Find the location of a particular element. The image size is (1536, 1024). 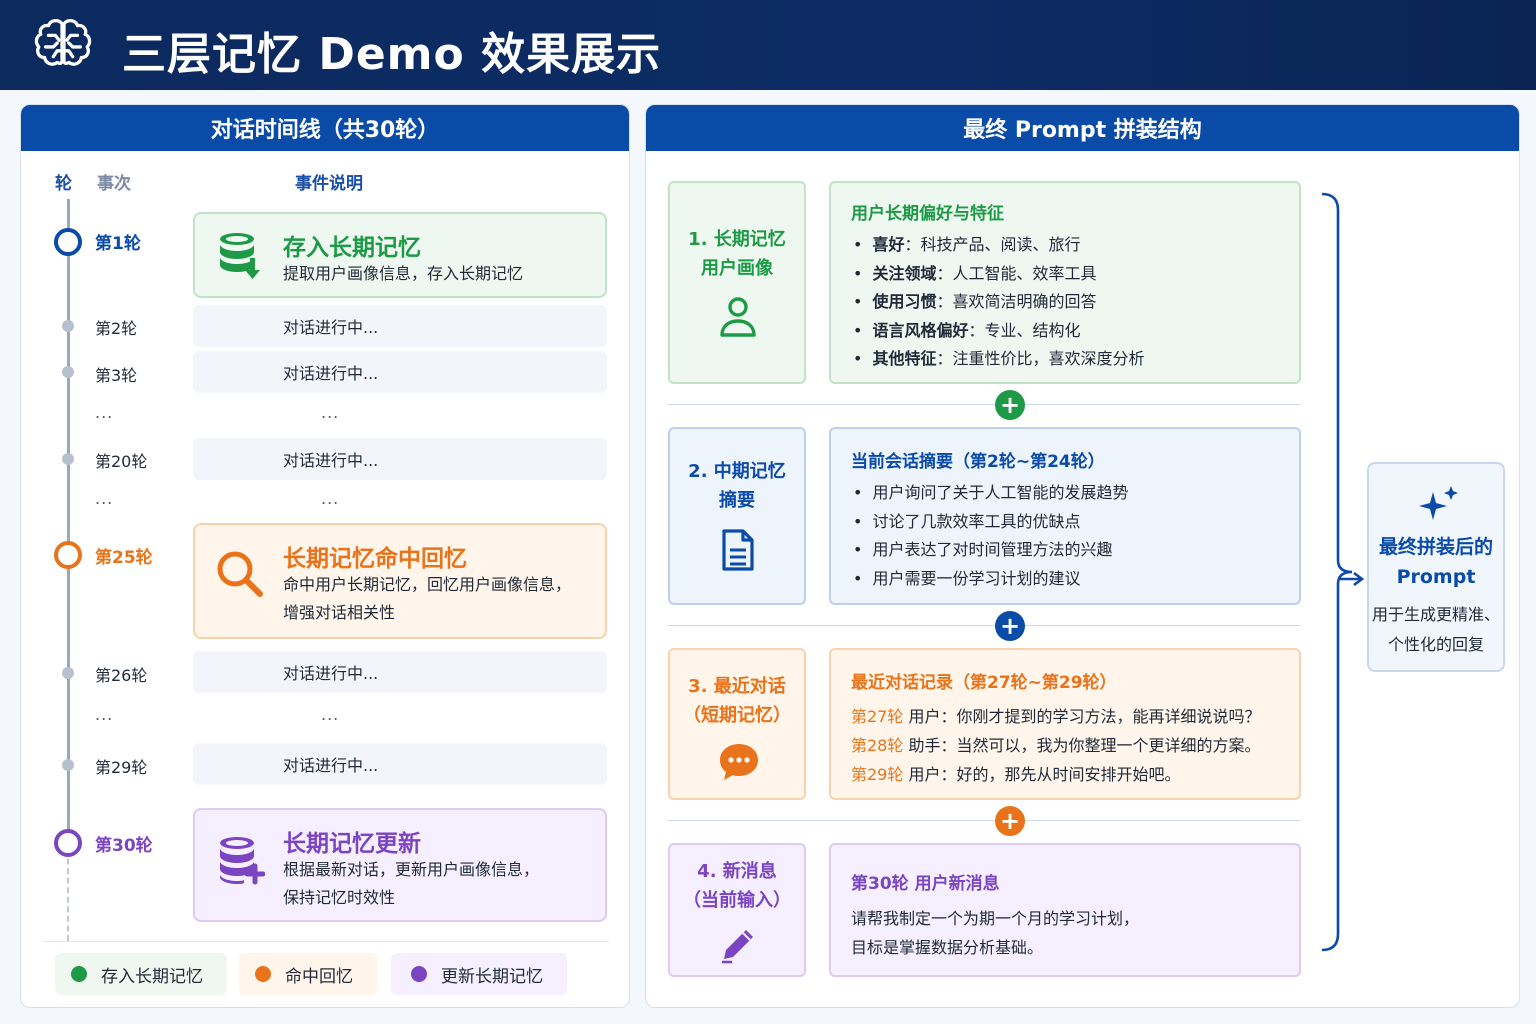

list-item: 语言风格偏好：专业、结构化 is located at coordinates (998, 331).